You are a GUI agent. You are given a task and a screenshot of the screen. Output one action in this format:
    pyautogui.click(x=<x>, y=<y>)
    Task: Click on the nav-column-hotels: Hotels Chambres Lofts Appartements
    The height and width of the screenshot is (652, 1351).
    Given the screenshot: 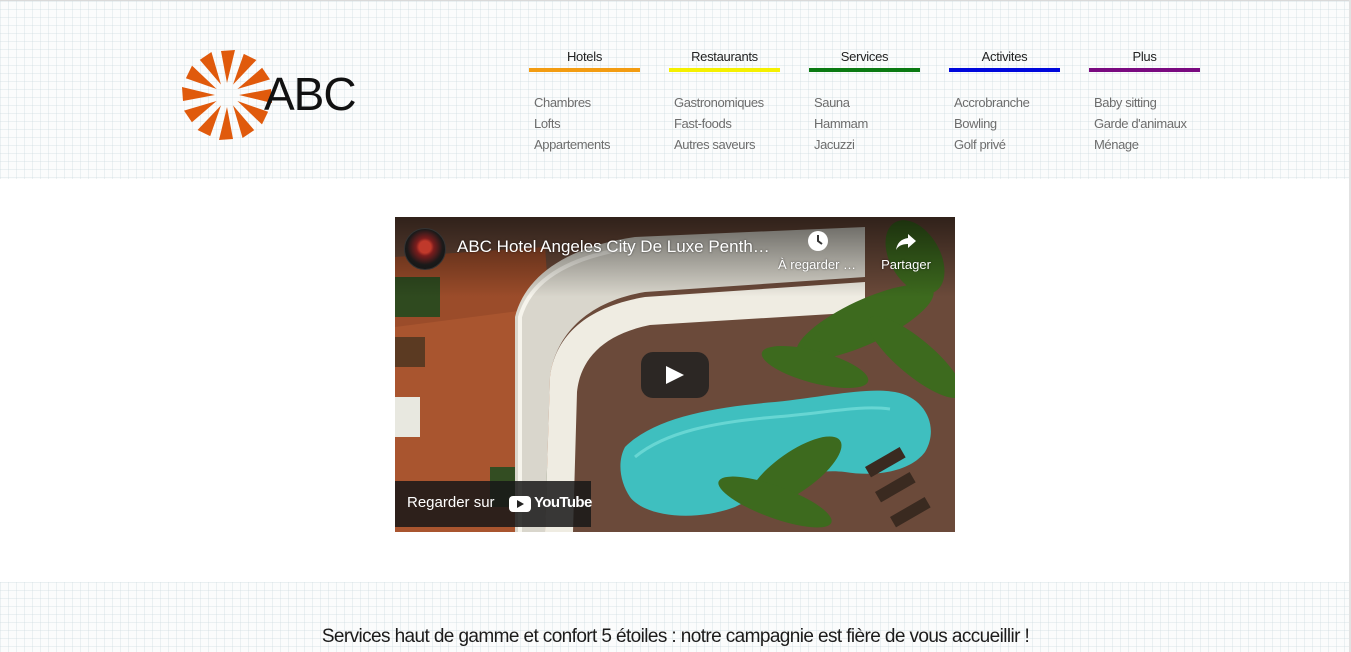 What is the action you would take?
    pyautogui.click(x=584, y=101)
    